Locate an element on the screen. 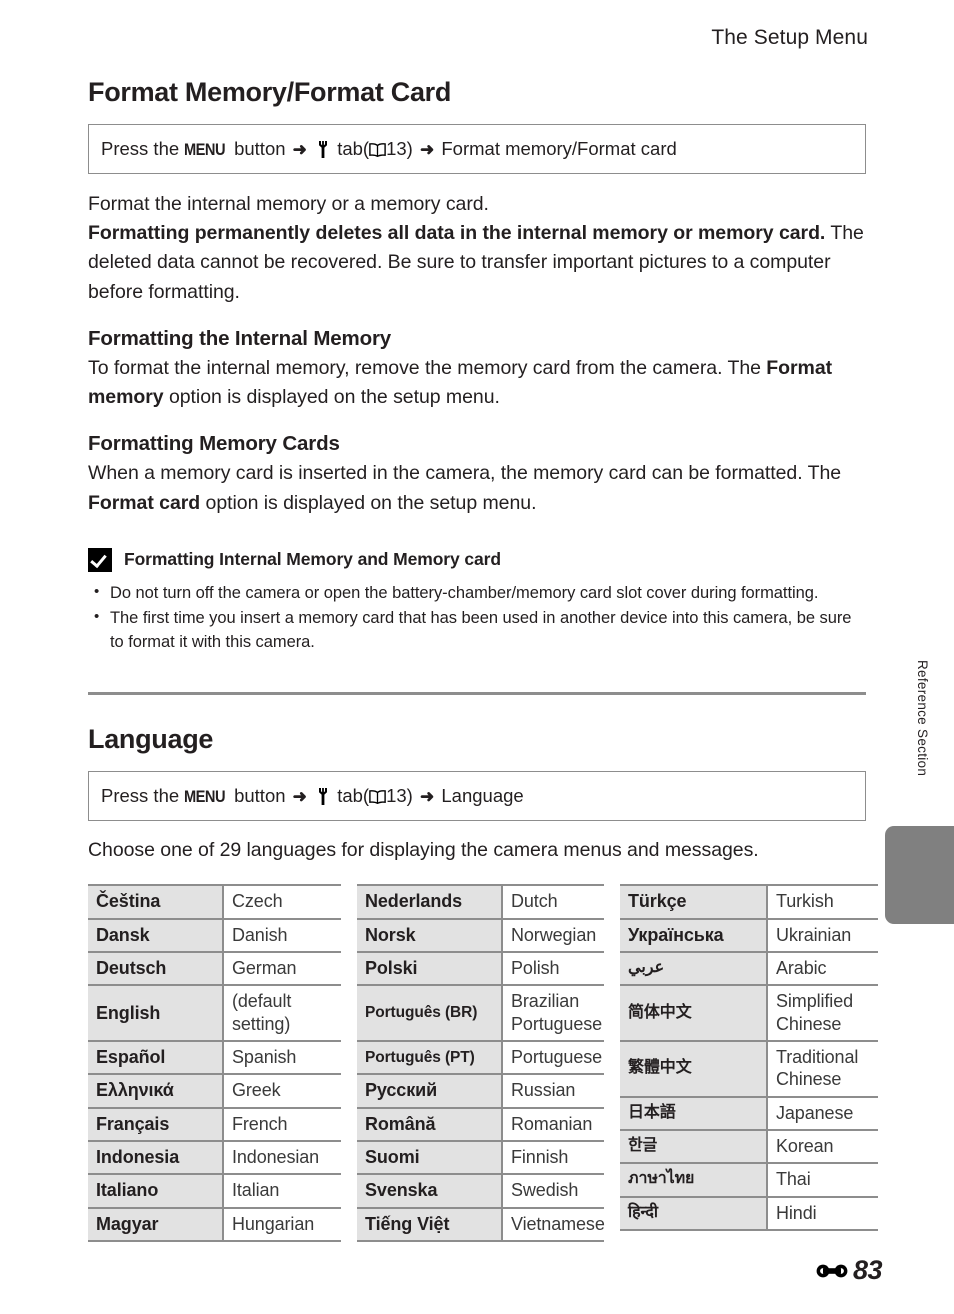 The image size is (954, 1314). language-native-name: Nederlands is located at coordinates (429, 902).